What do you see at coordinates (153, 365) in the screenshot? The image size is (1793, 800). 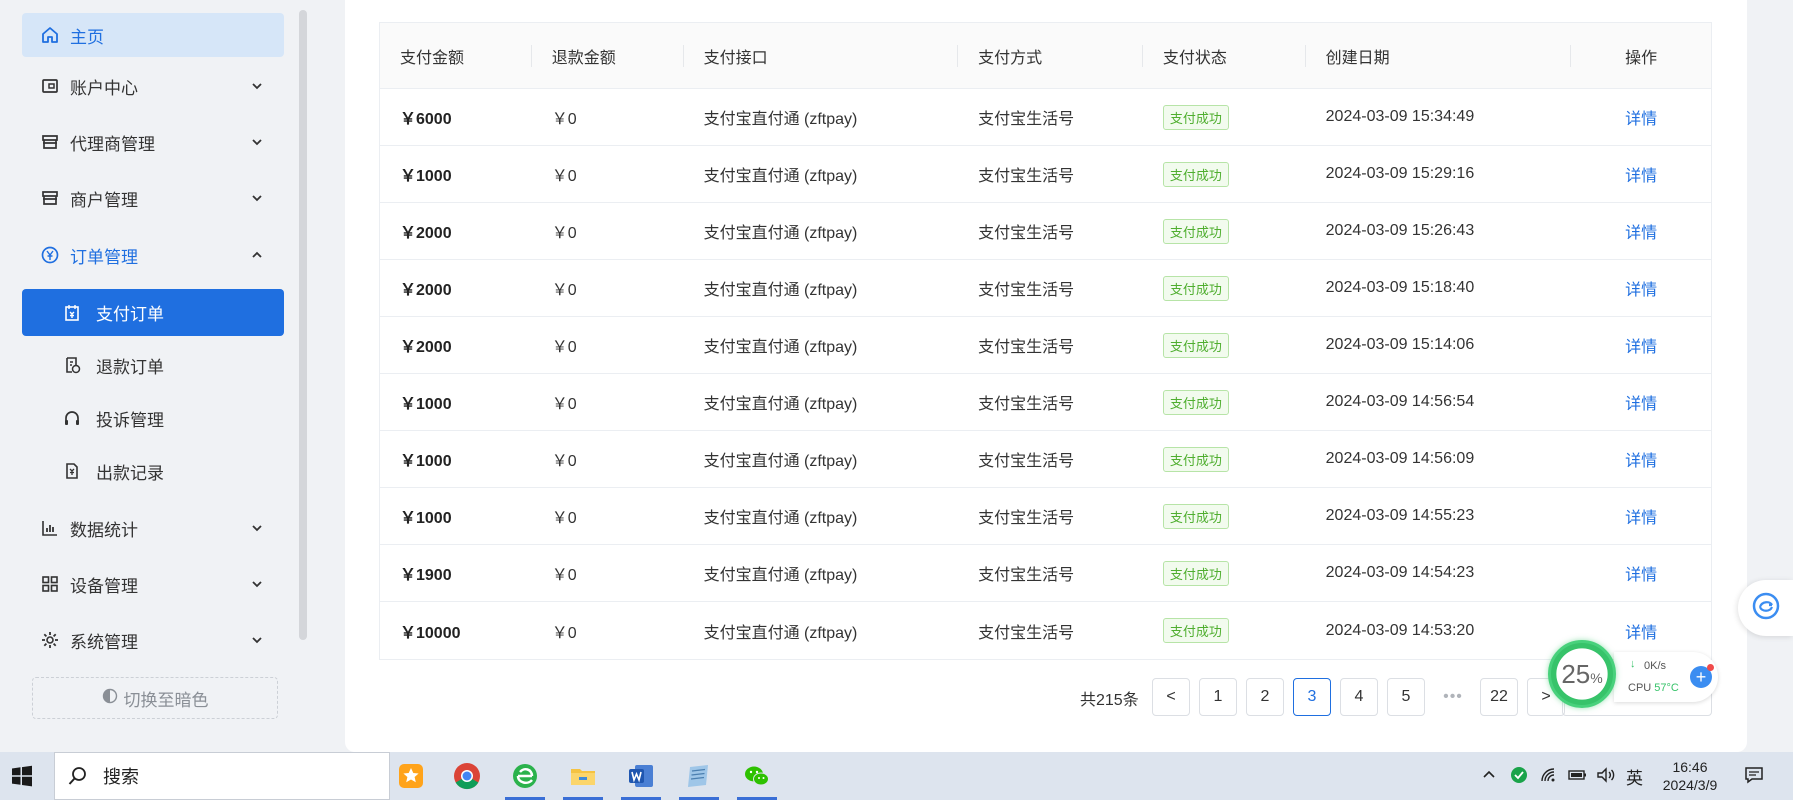 I see `sidebar-item-refund-orders: 退款订单` at bounding box center [153, 365].